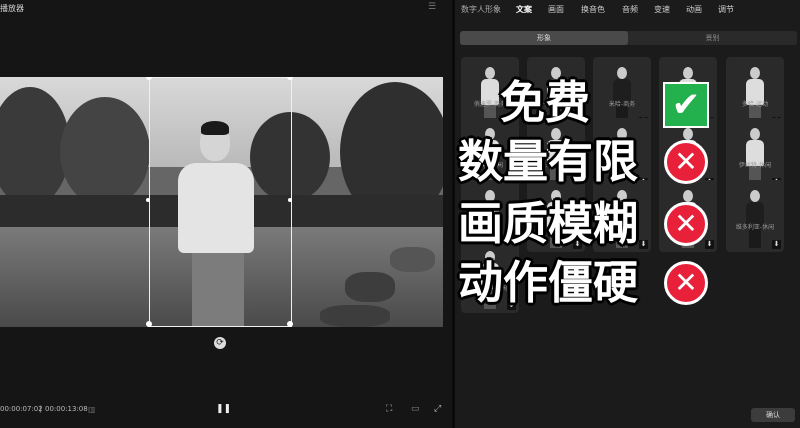 The height and width of the screenshot is (428, 800). I want to click on tab-script: 文案, so click(524, 9).